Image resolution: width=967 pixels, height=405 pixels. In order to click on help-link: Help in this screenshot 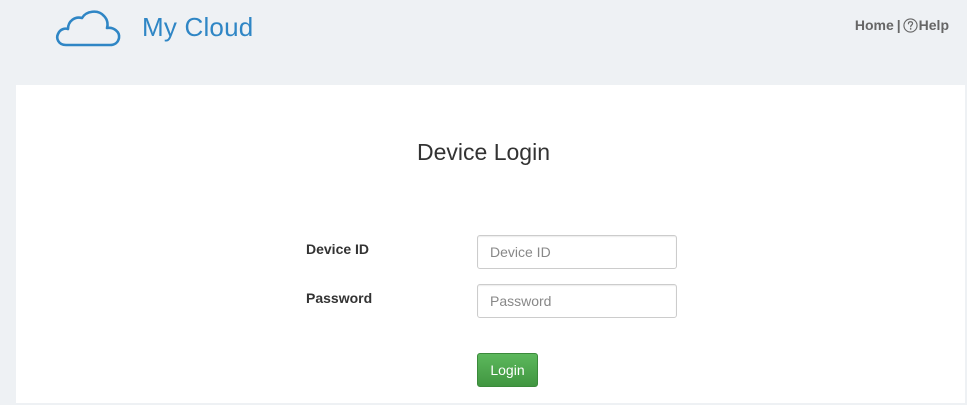, I will do `click(926, 25)`.